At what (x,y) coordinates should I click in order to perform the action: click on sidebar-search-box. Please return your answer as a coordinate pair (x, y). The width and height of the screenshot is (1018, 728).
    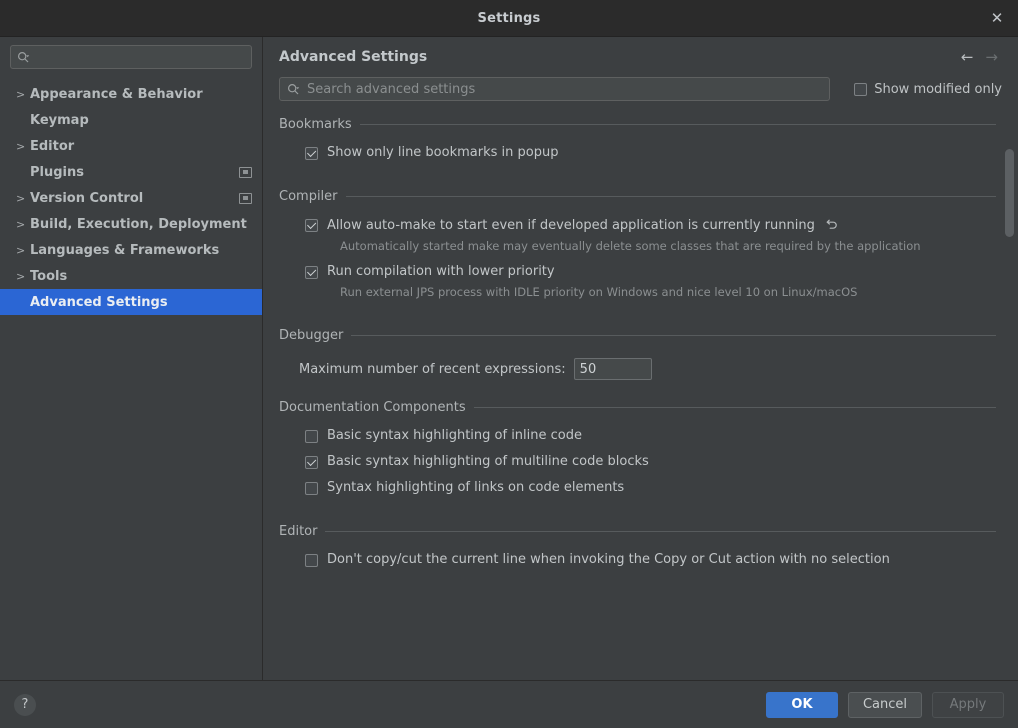
    Looking at the image, I should click on (131, 57).